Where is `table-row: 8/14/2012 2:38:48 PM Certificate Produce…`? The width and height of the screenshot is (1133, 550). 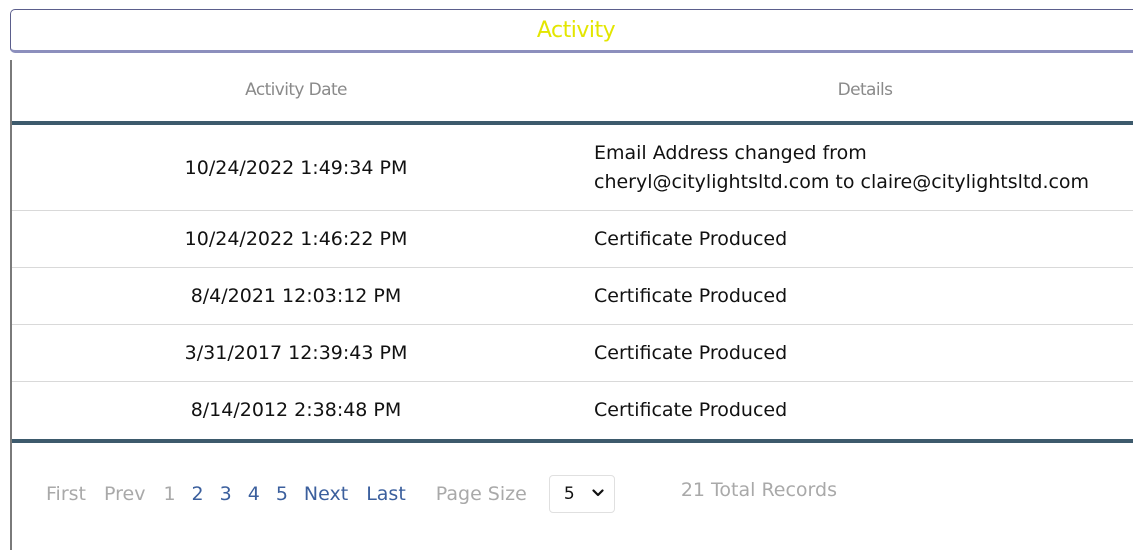
table-row: 8/14/2012 2:38:48 PM Certificate Produce… is located at coordinates (572, 410).